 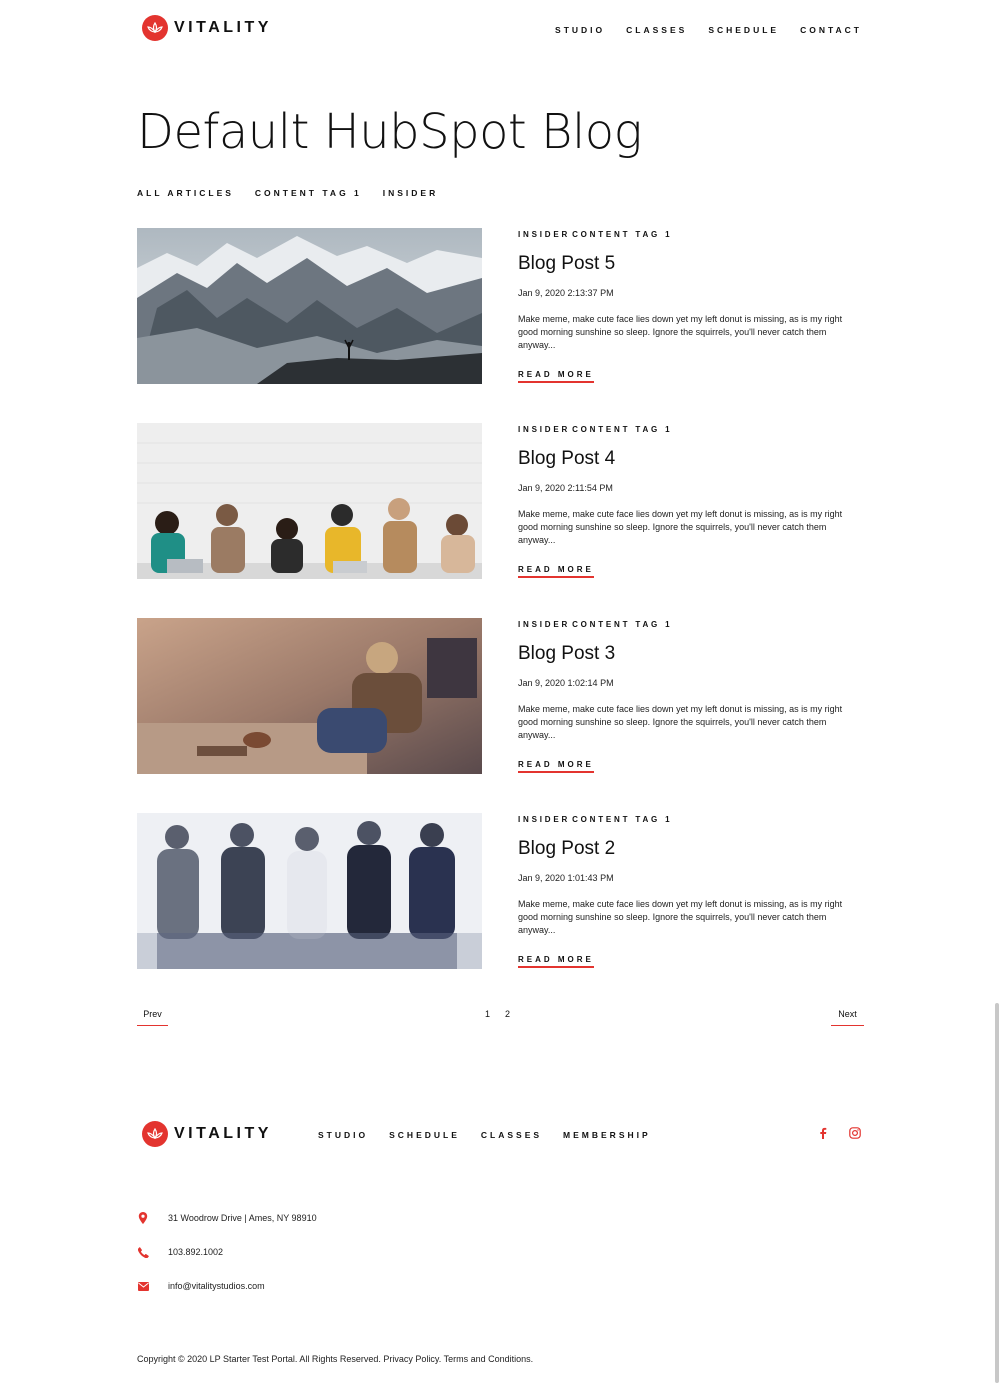 What do you see at coordinates (565, 488) in the screenshot?
I see `post-date: Jan 9, 2020 2:11:54 PM` at bounding box center [565, 488].